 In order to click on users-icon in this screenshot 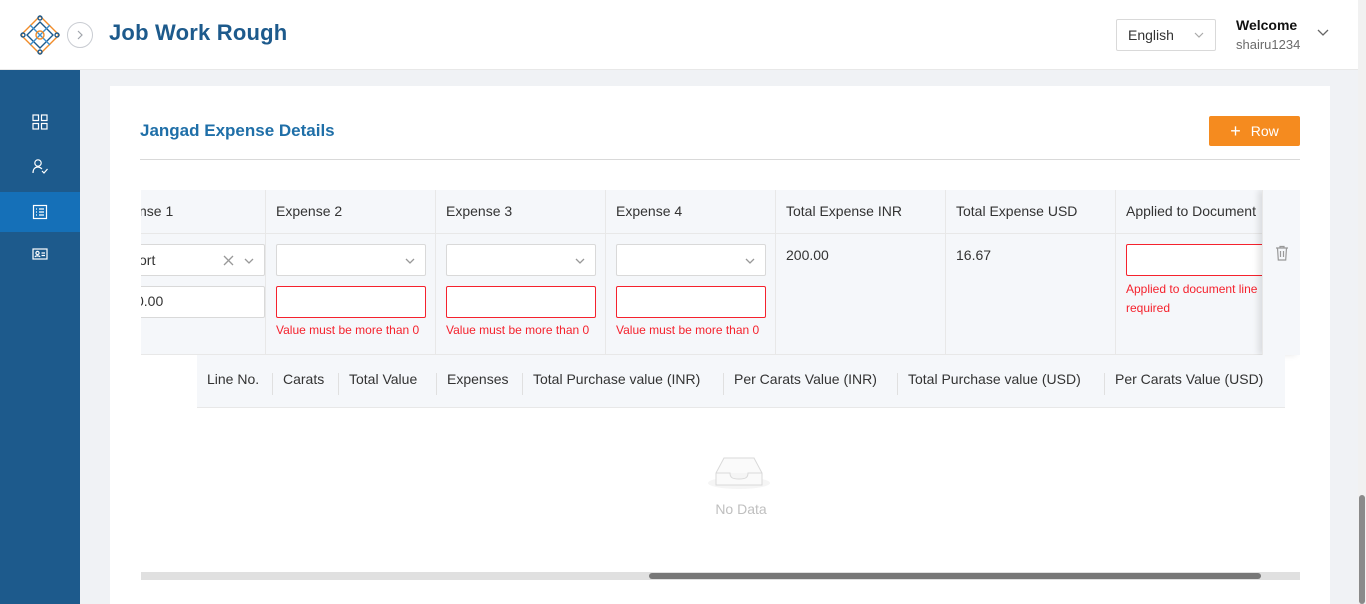, I will do `click(40, 166)`.